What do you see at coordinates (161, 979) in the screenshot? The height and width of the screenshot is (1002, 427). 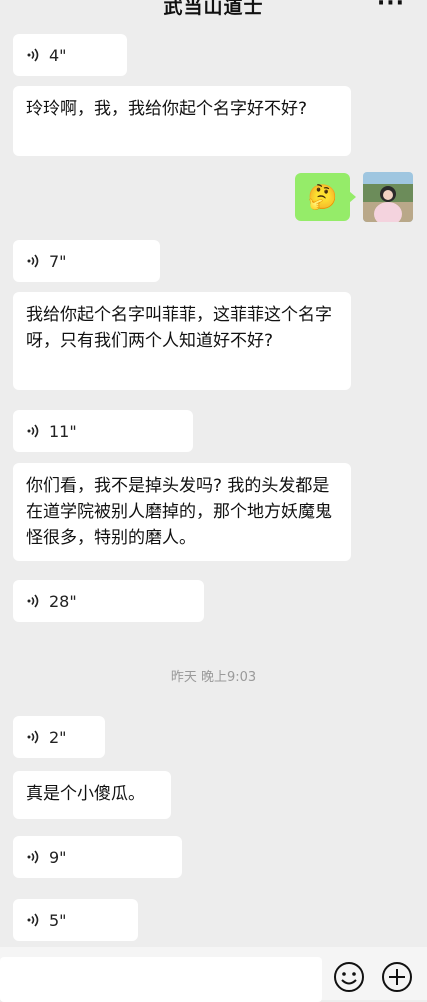 I see `message-input` at bounding box center [161, 979].